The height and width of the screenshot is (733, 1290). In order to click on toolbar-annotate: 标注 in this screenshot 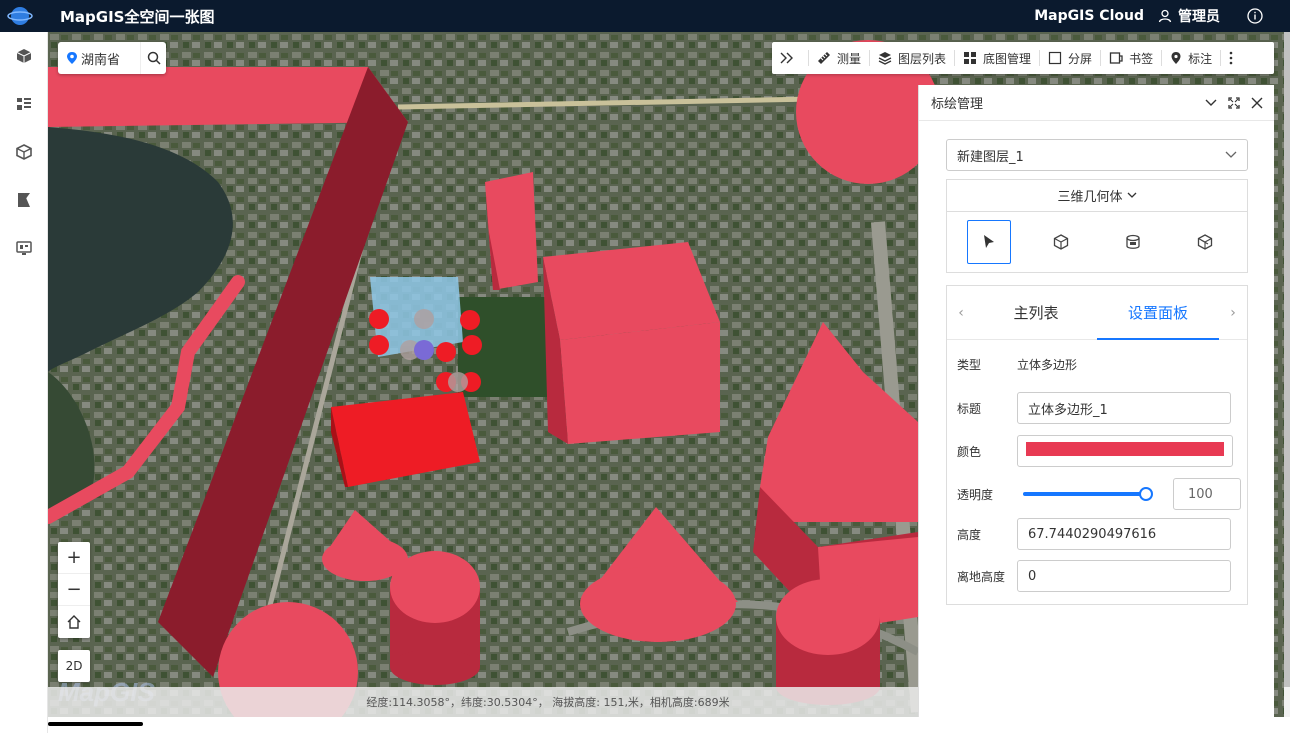, I will do `click(1191, 58)`.